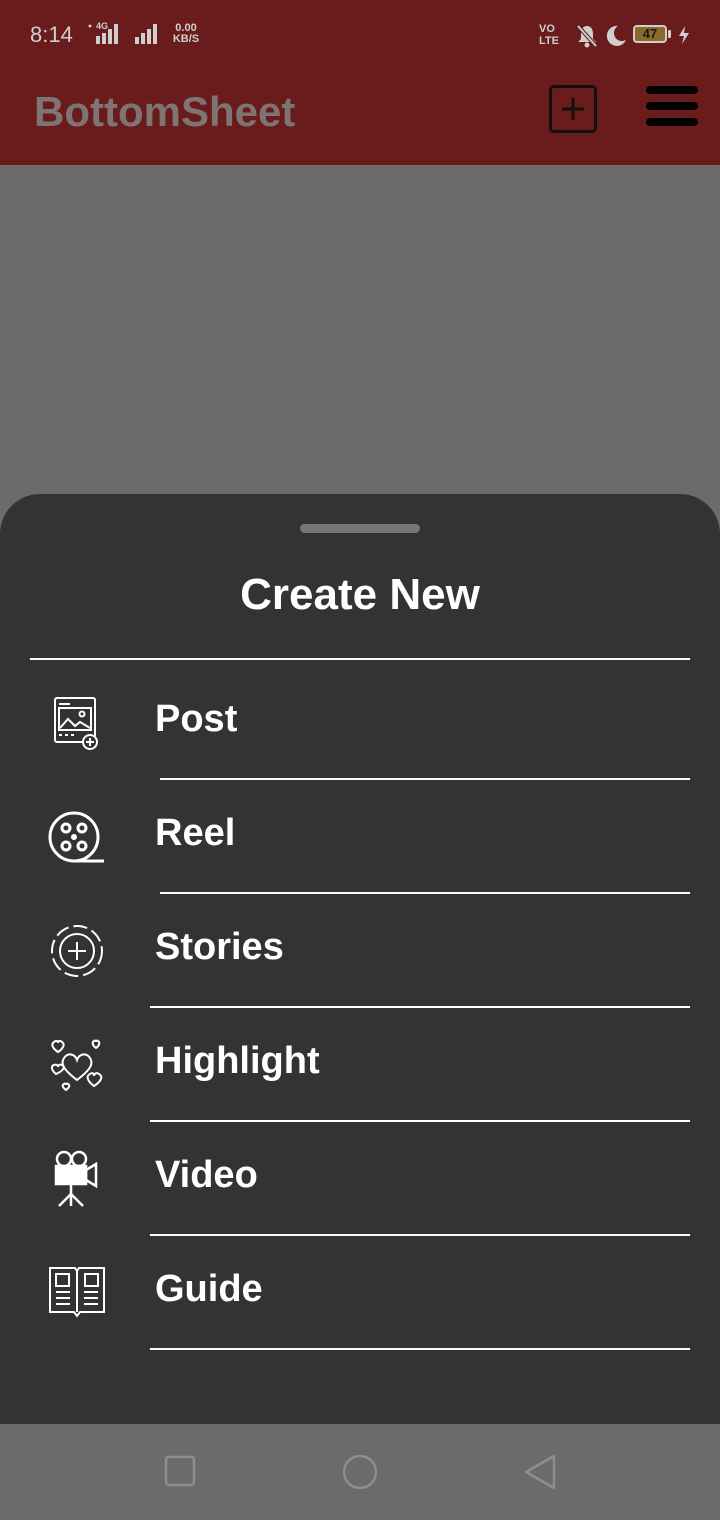 This screenshot has width=720, height=1520. Describe the element at coordinates (219, 947) in the screenshot. I see `sheet-item-label: Stories` at that location.